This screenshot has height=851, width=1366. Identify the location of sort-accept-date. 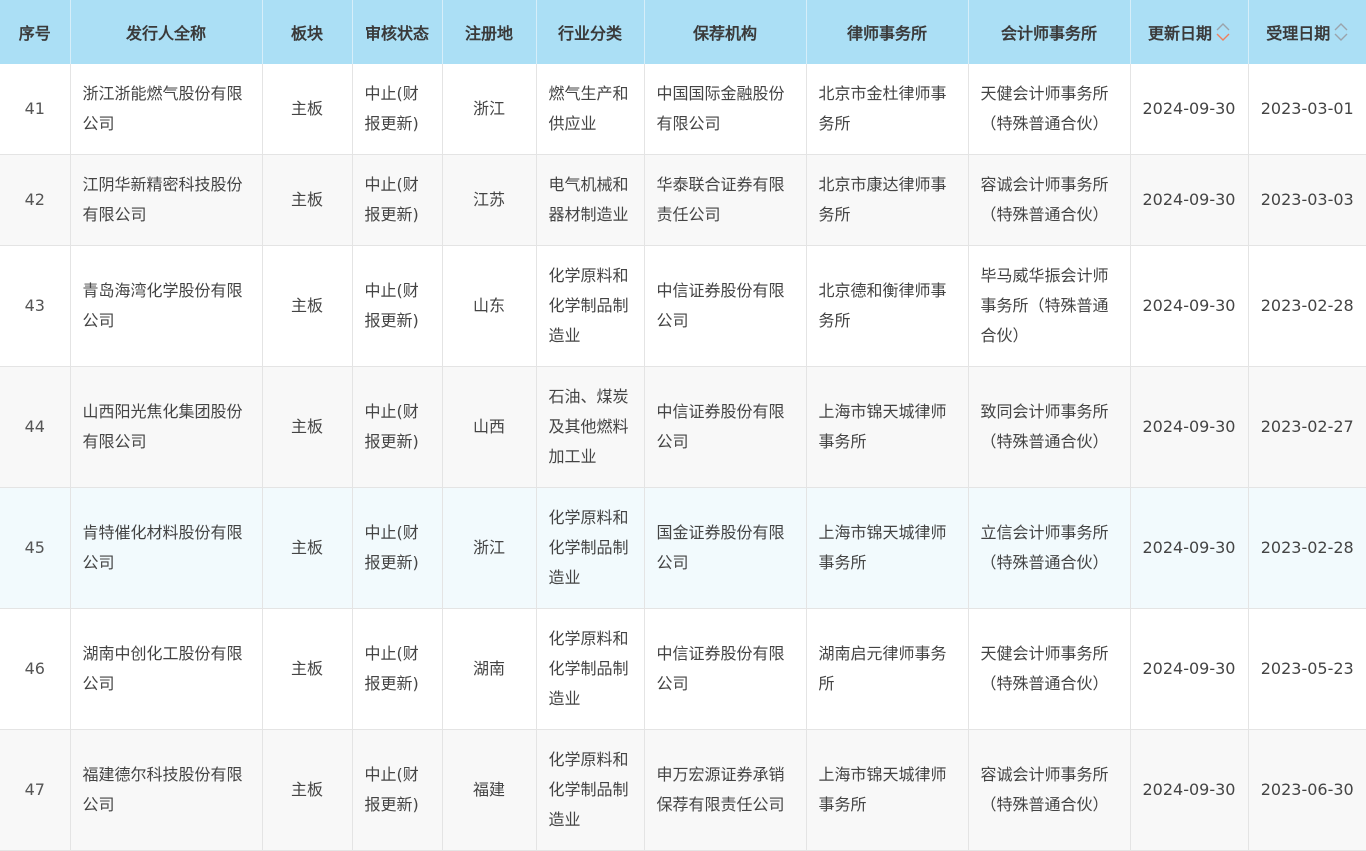
(1341, 32).